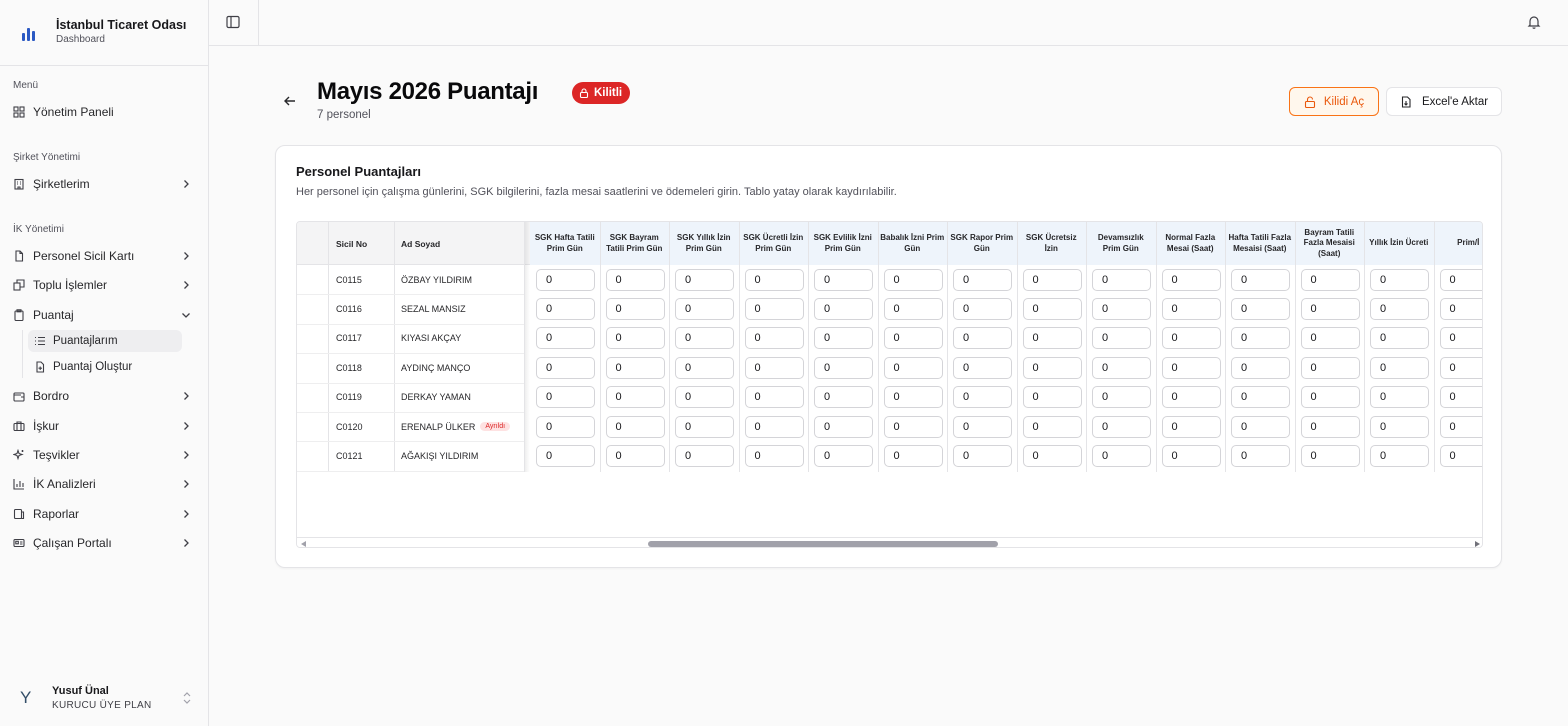 The width and height of the screenshot is (1568, 726). I want to click on sidebar-subitem-create: Puantaj Oluştur, so click(105, 367).